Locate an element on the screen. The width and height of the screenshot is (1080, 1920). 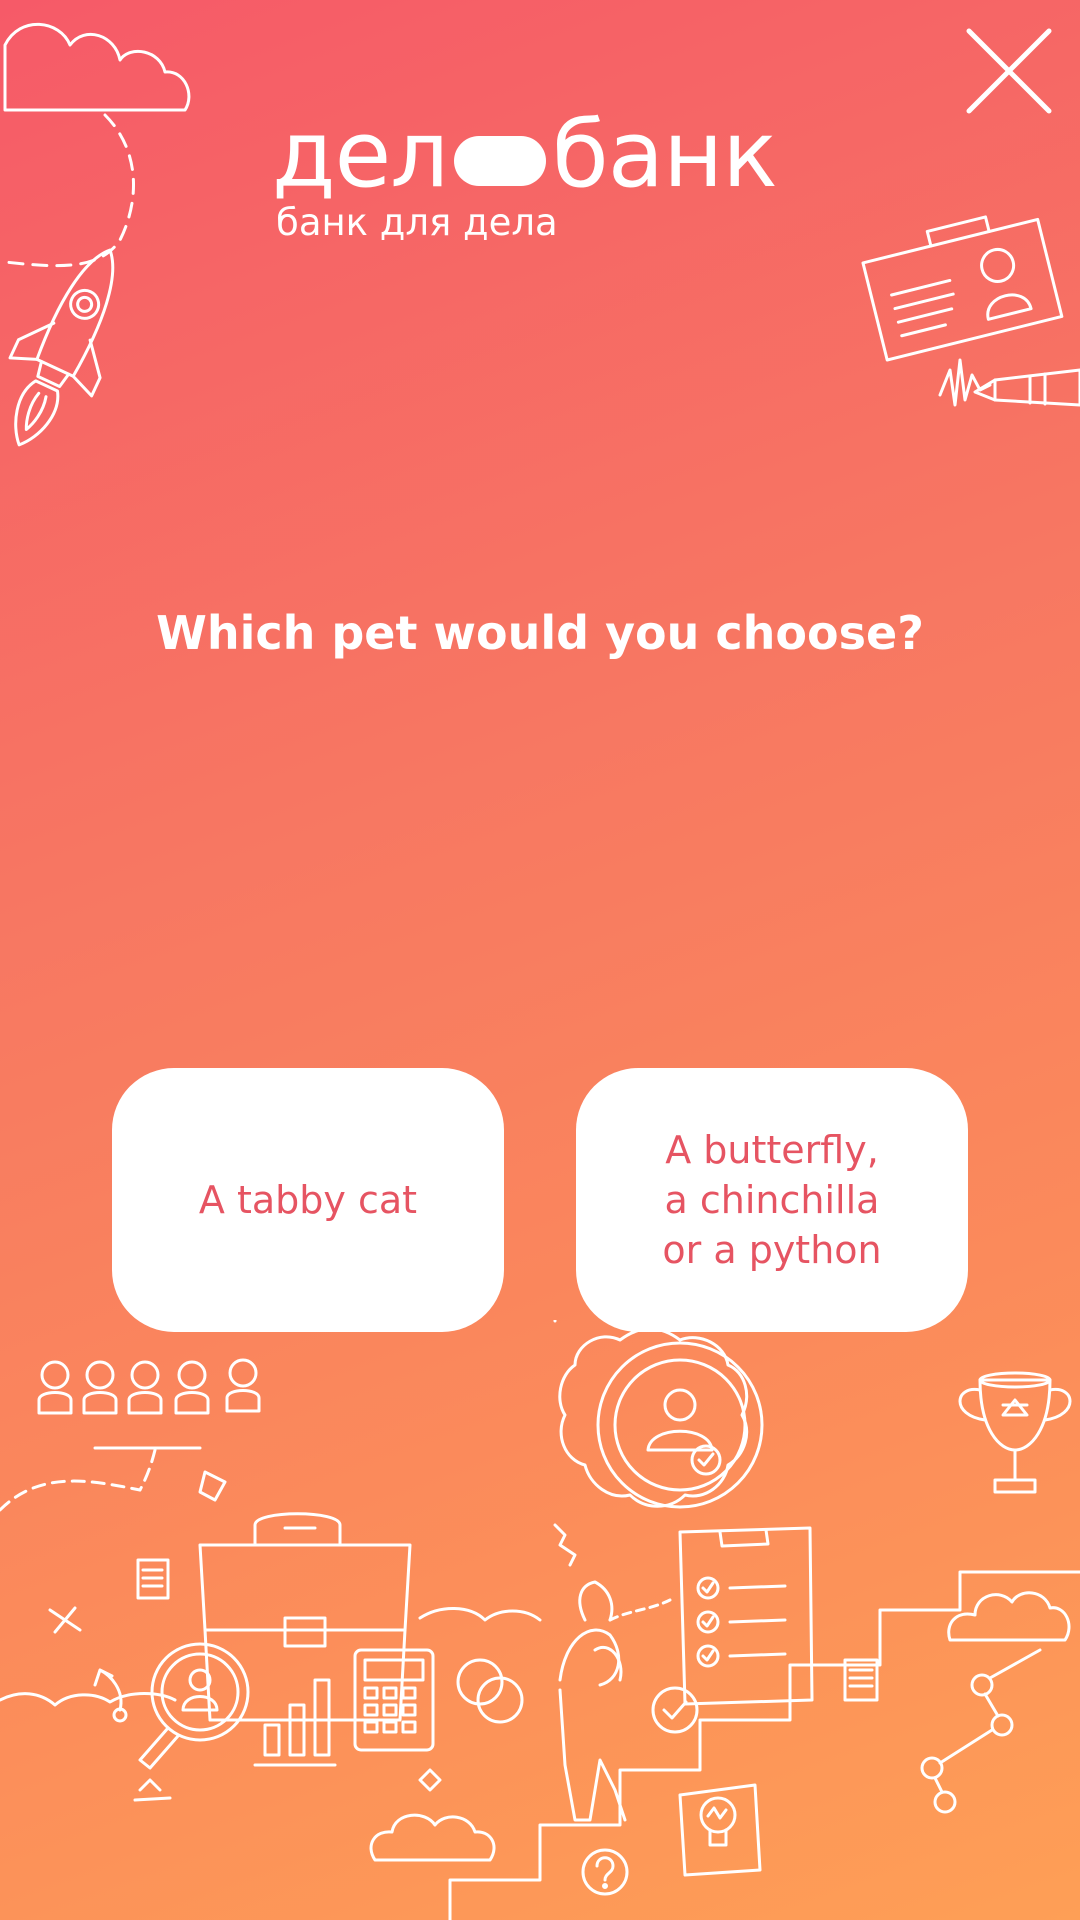
gear-icon is located at coordinates (661, 1418).